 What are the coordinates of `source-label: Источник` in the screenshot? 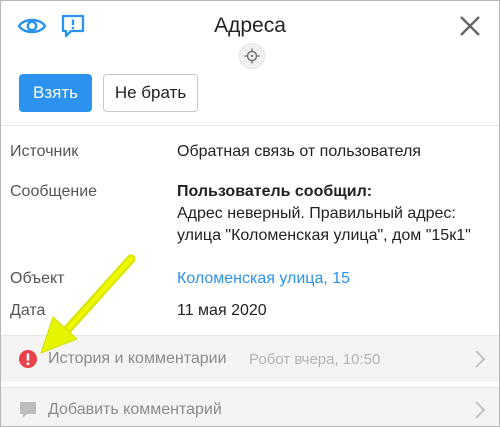 It's located at (44, 151).